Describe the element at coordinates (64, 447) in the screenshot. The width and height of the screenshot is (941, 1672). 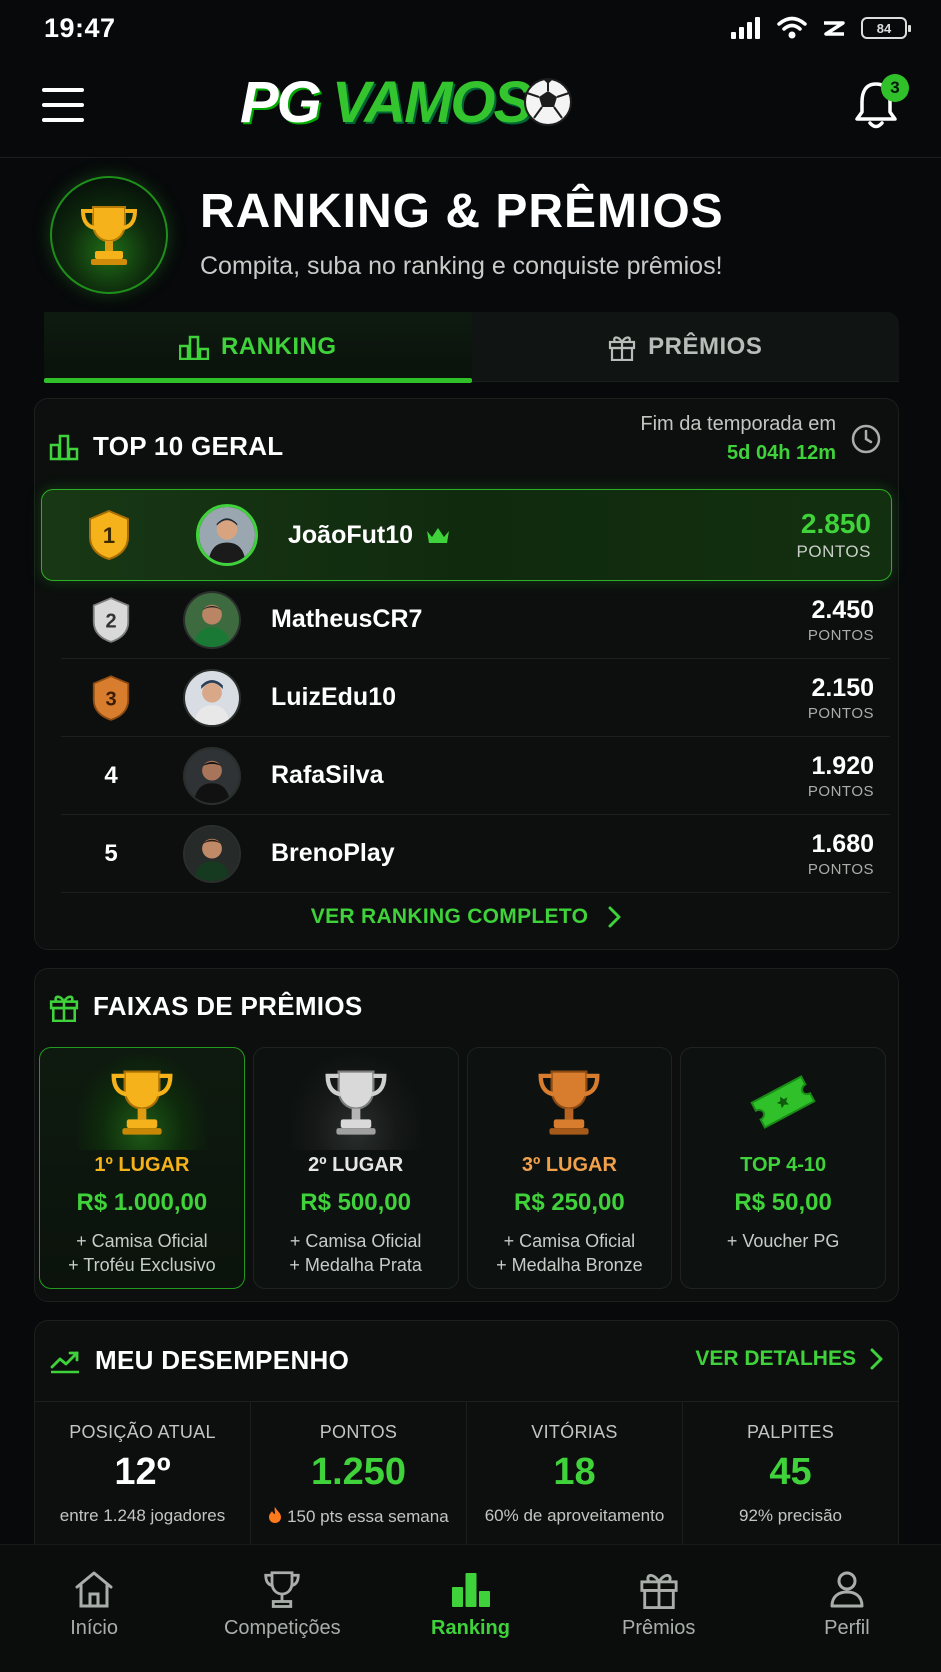
I see `leaderboard-icon` at that location.